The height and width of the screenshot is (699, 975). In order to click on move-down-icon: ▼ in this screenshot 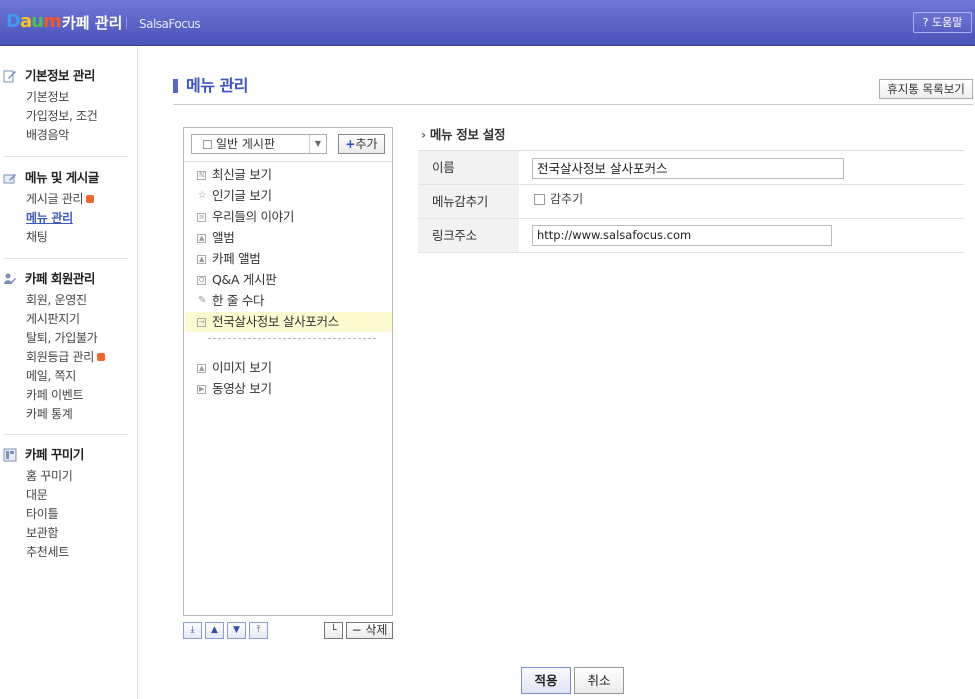, I will do `click(236, 630)`.